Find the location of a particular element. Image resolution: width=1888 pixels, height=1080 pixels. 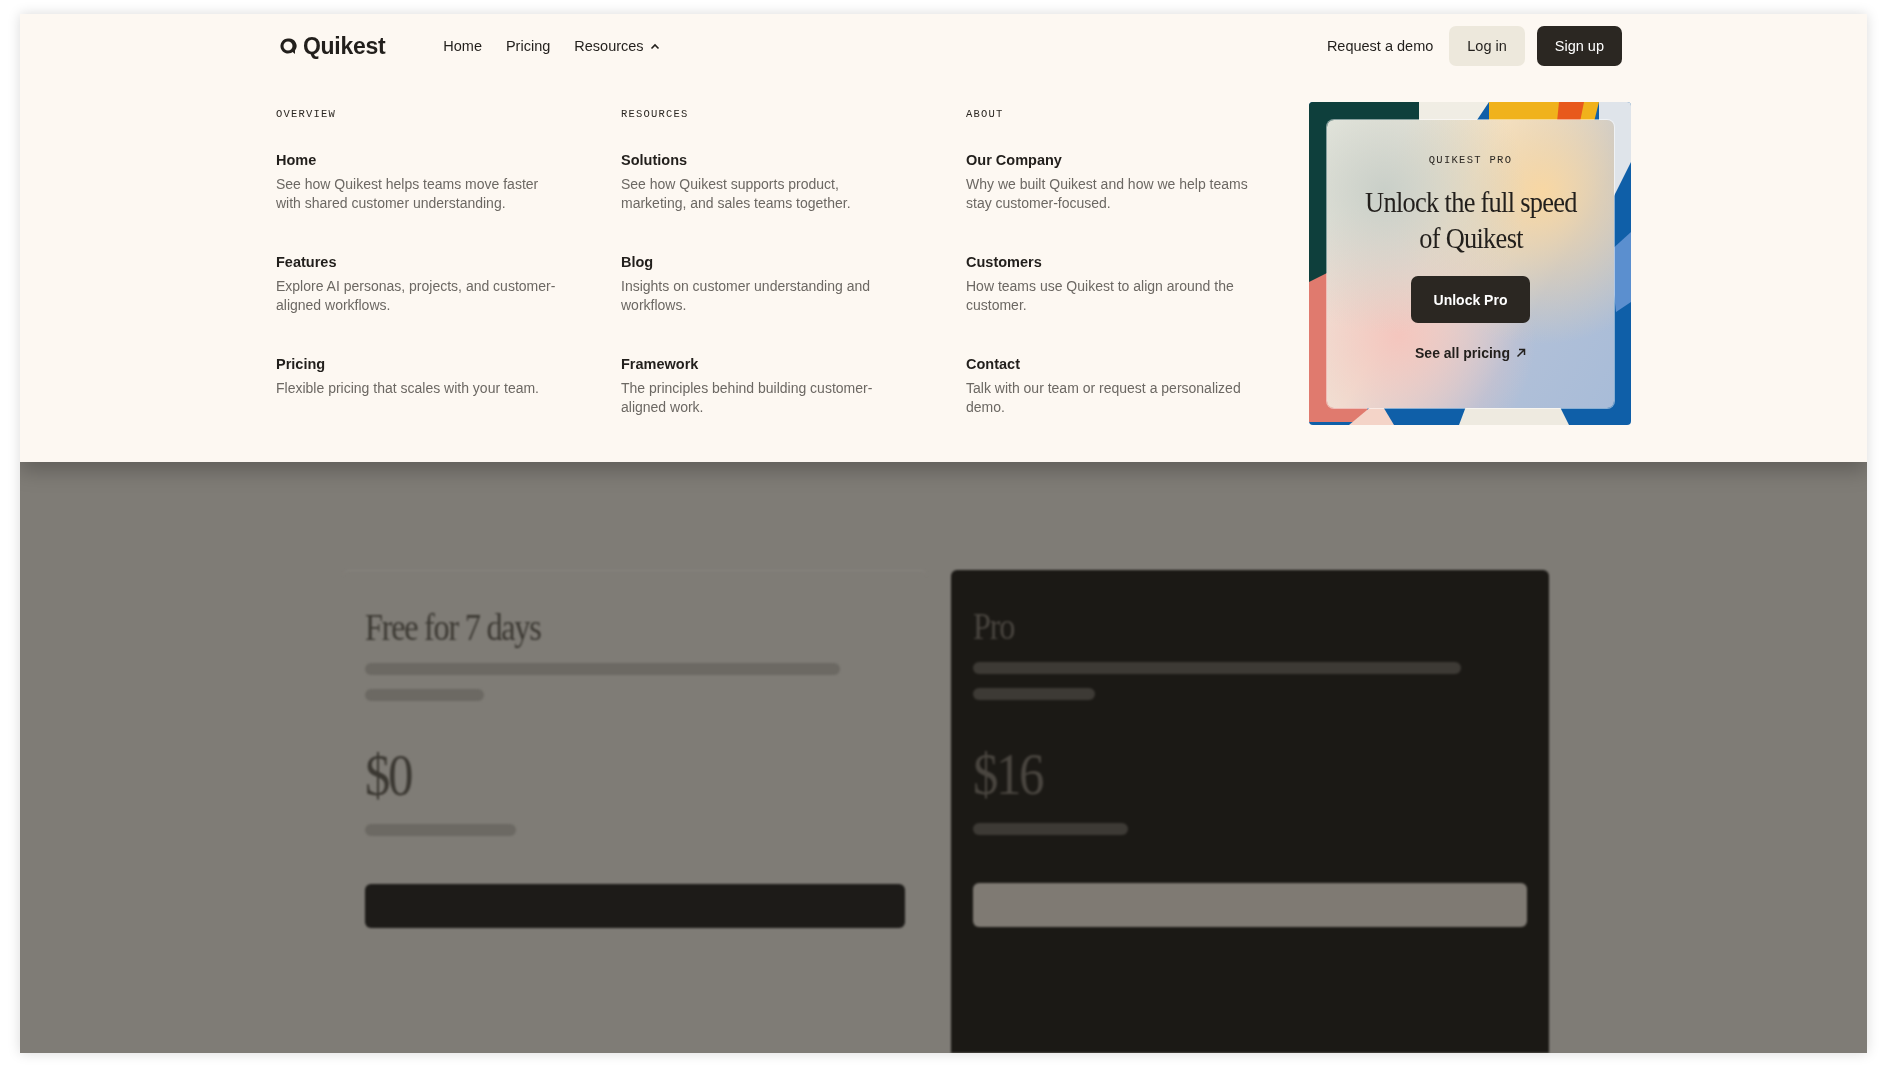

unlock-button: Unlock Pro is located at coordinates (1470, 299).